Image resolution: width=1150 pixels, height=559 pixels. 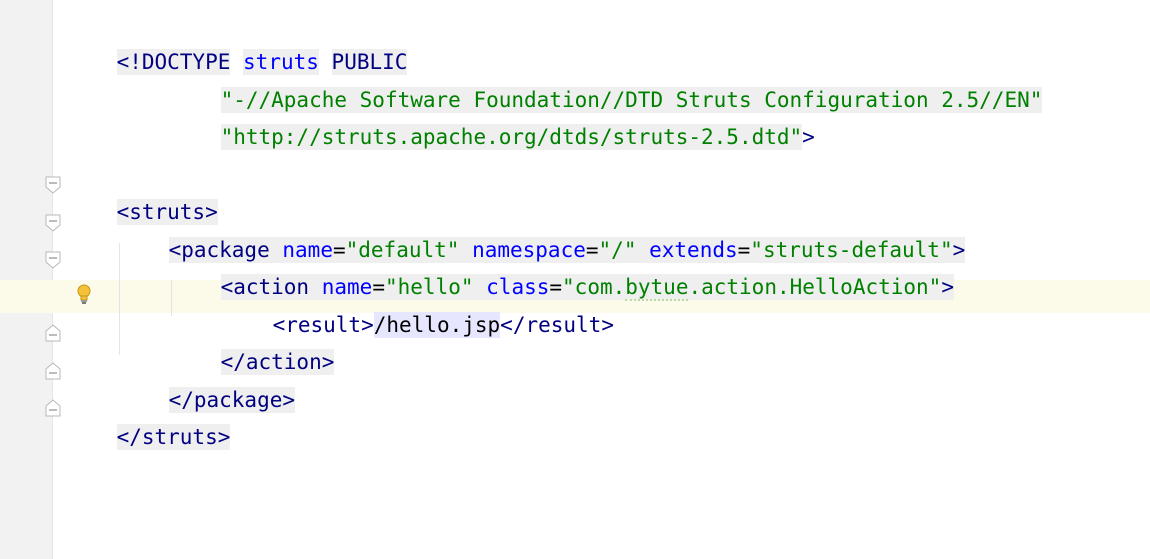 What do you see at coordinates (84, 295) in the screenshot?
I see `lightbulb-icon` at bounding box center [84, 295].